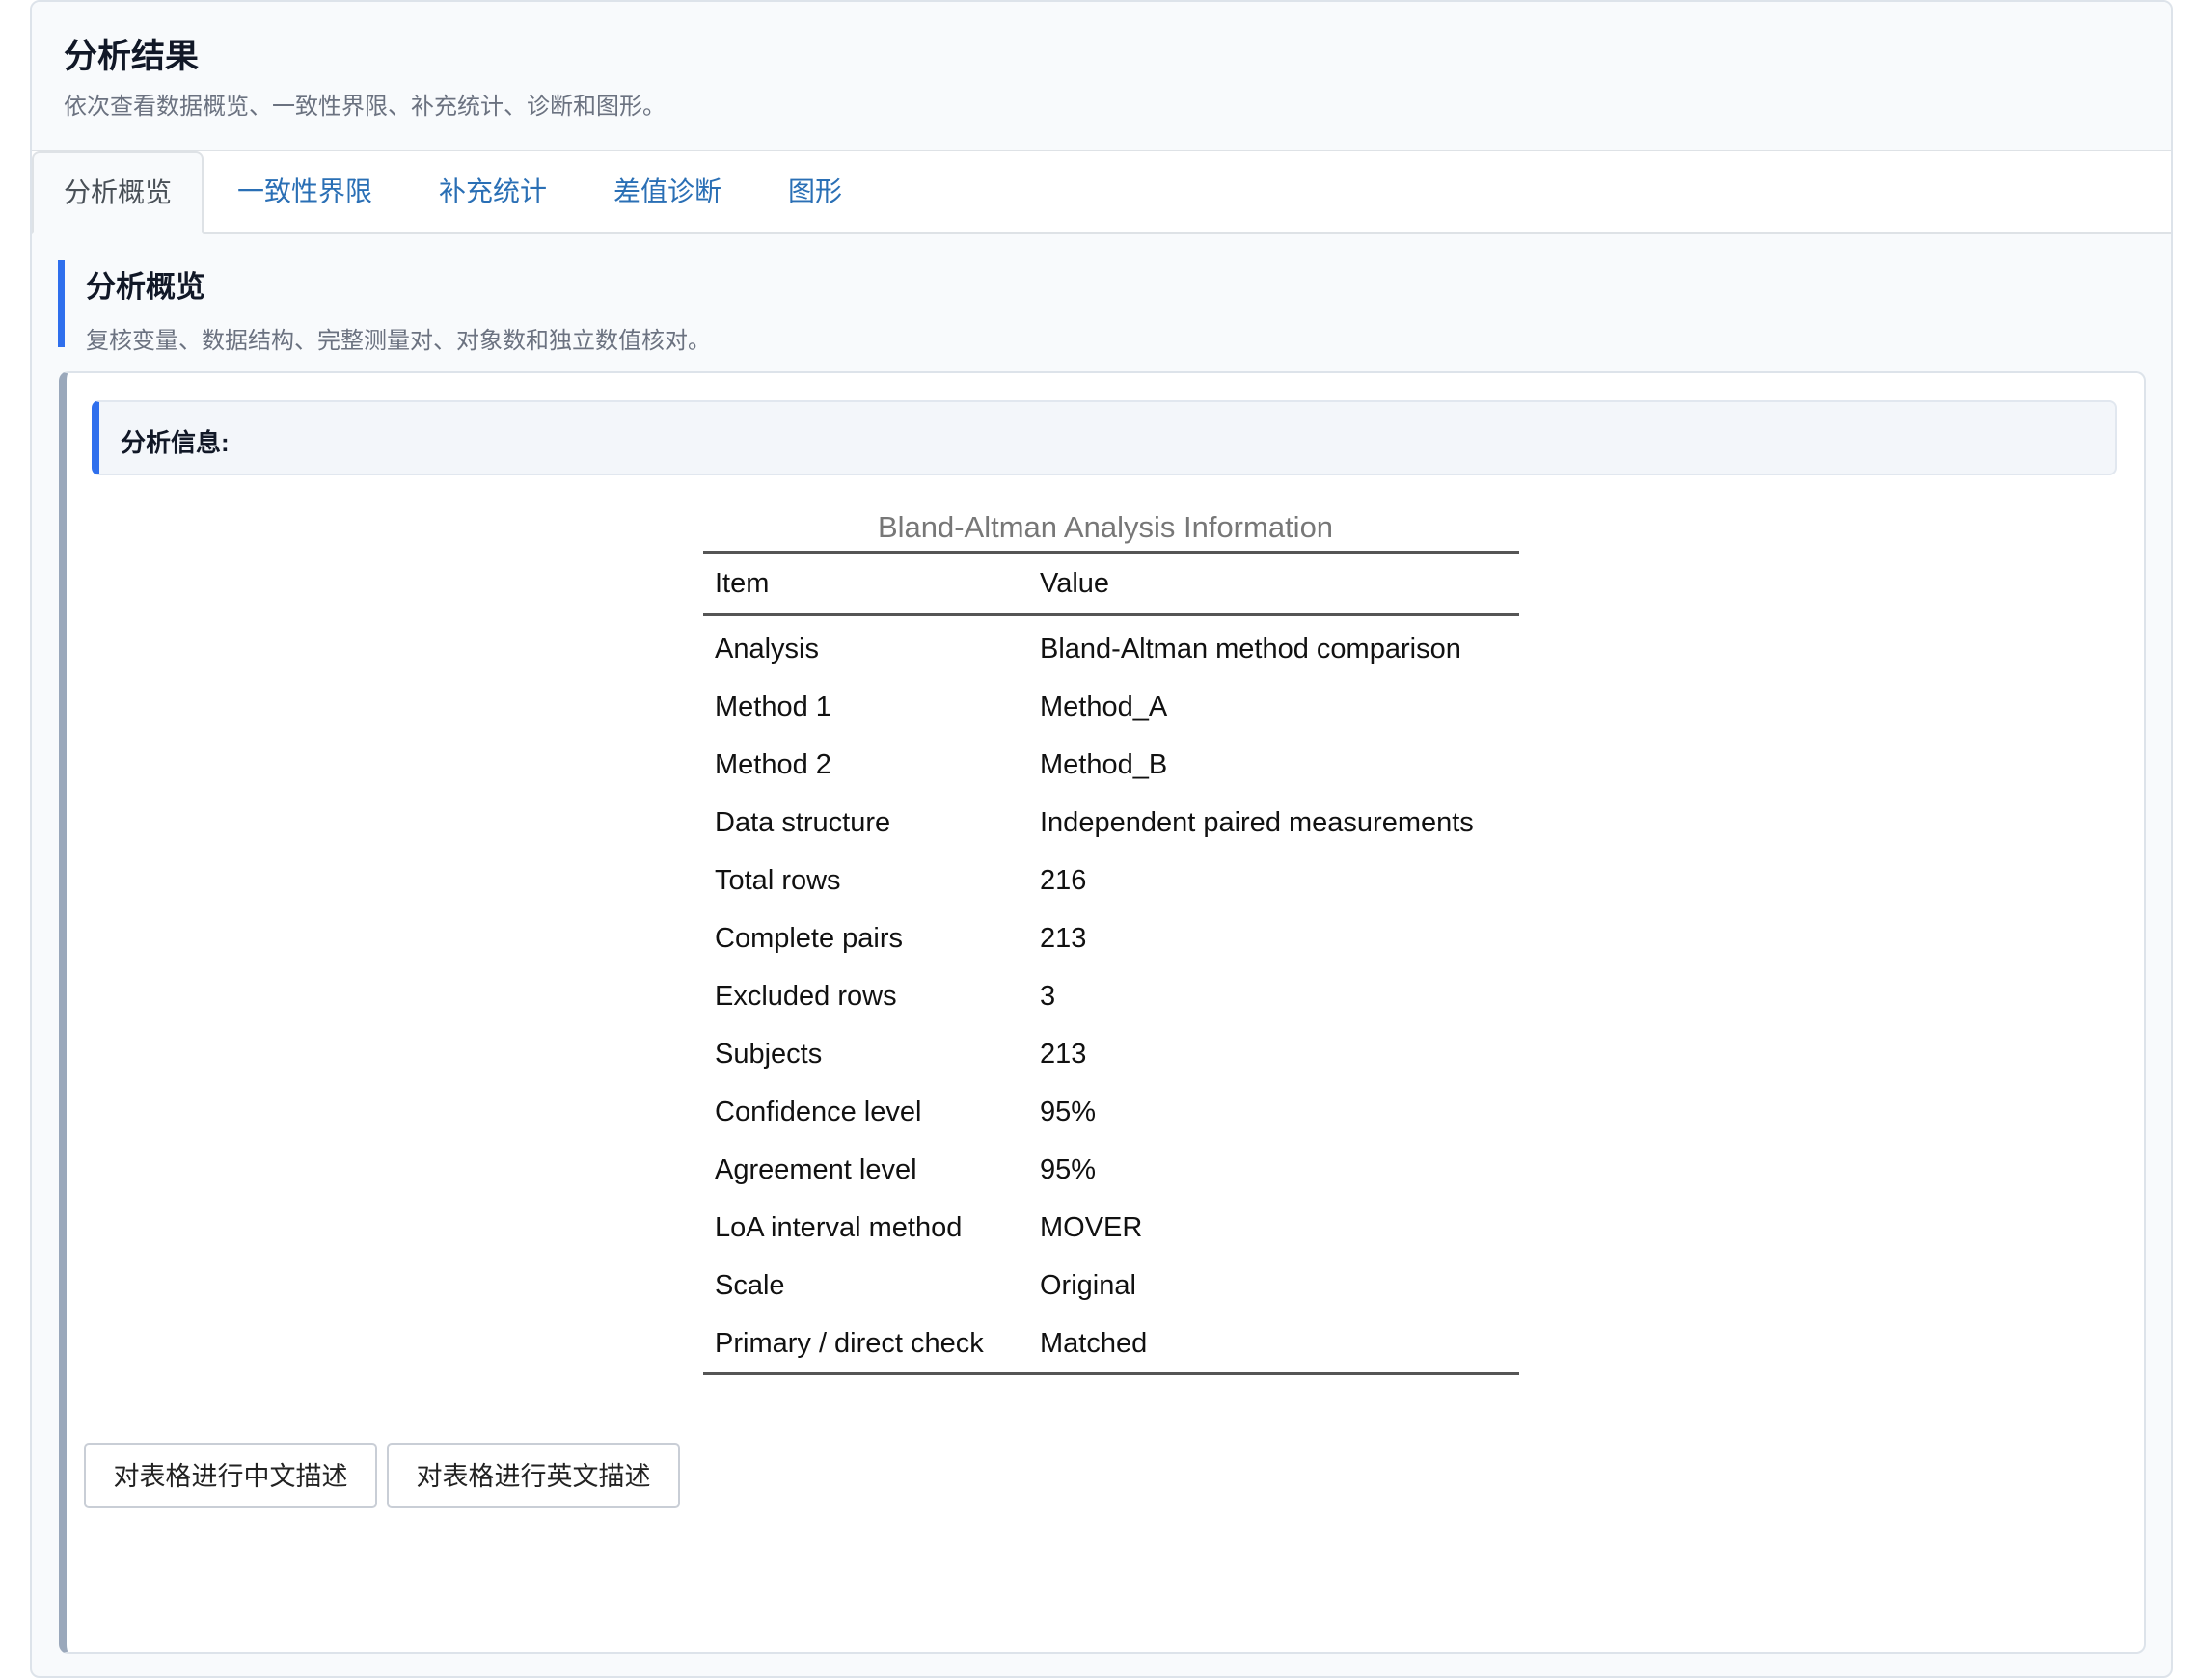 The height and width of the screenshot is (1680, 2205). What do you see at coordinates (1111, 1112) in the screenshot?
I see `table-row: Confidence level 95%` at bounding box center [1111, 1112].